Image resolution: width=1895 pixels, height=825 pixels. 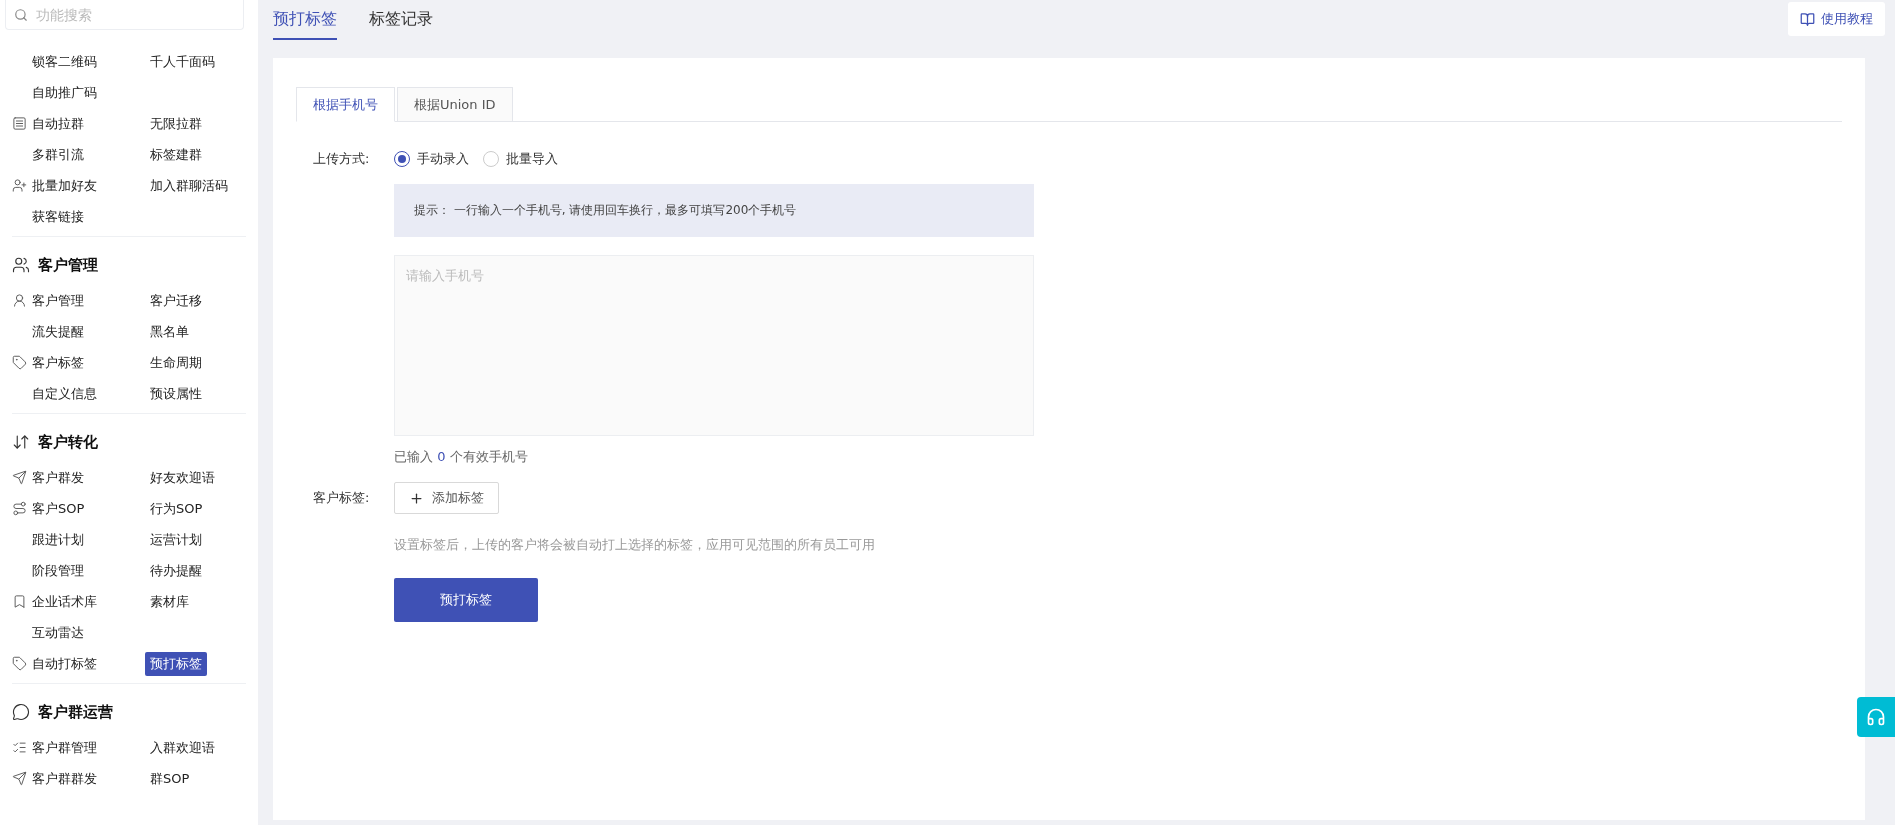 I want to click on menu-item: 客户群群发, so click(x=64, y=778).